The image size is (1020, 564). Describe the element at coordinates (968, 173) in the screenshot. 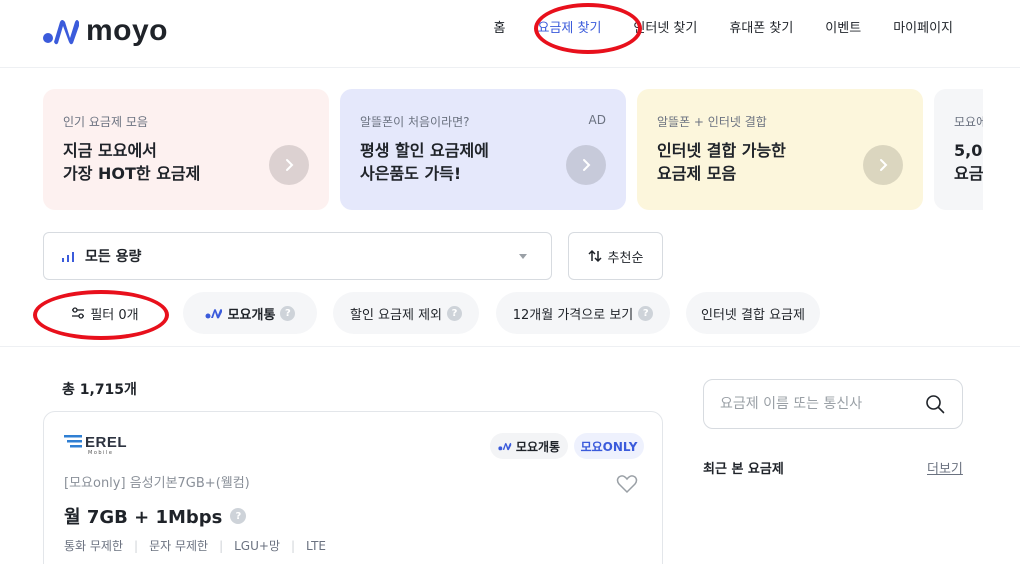

I see `promo-headline-line2: 요금` at that location.